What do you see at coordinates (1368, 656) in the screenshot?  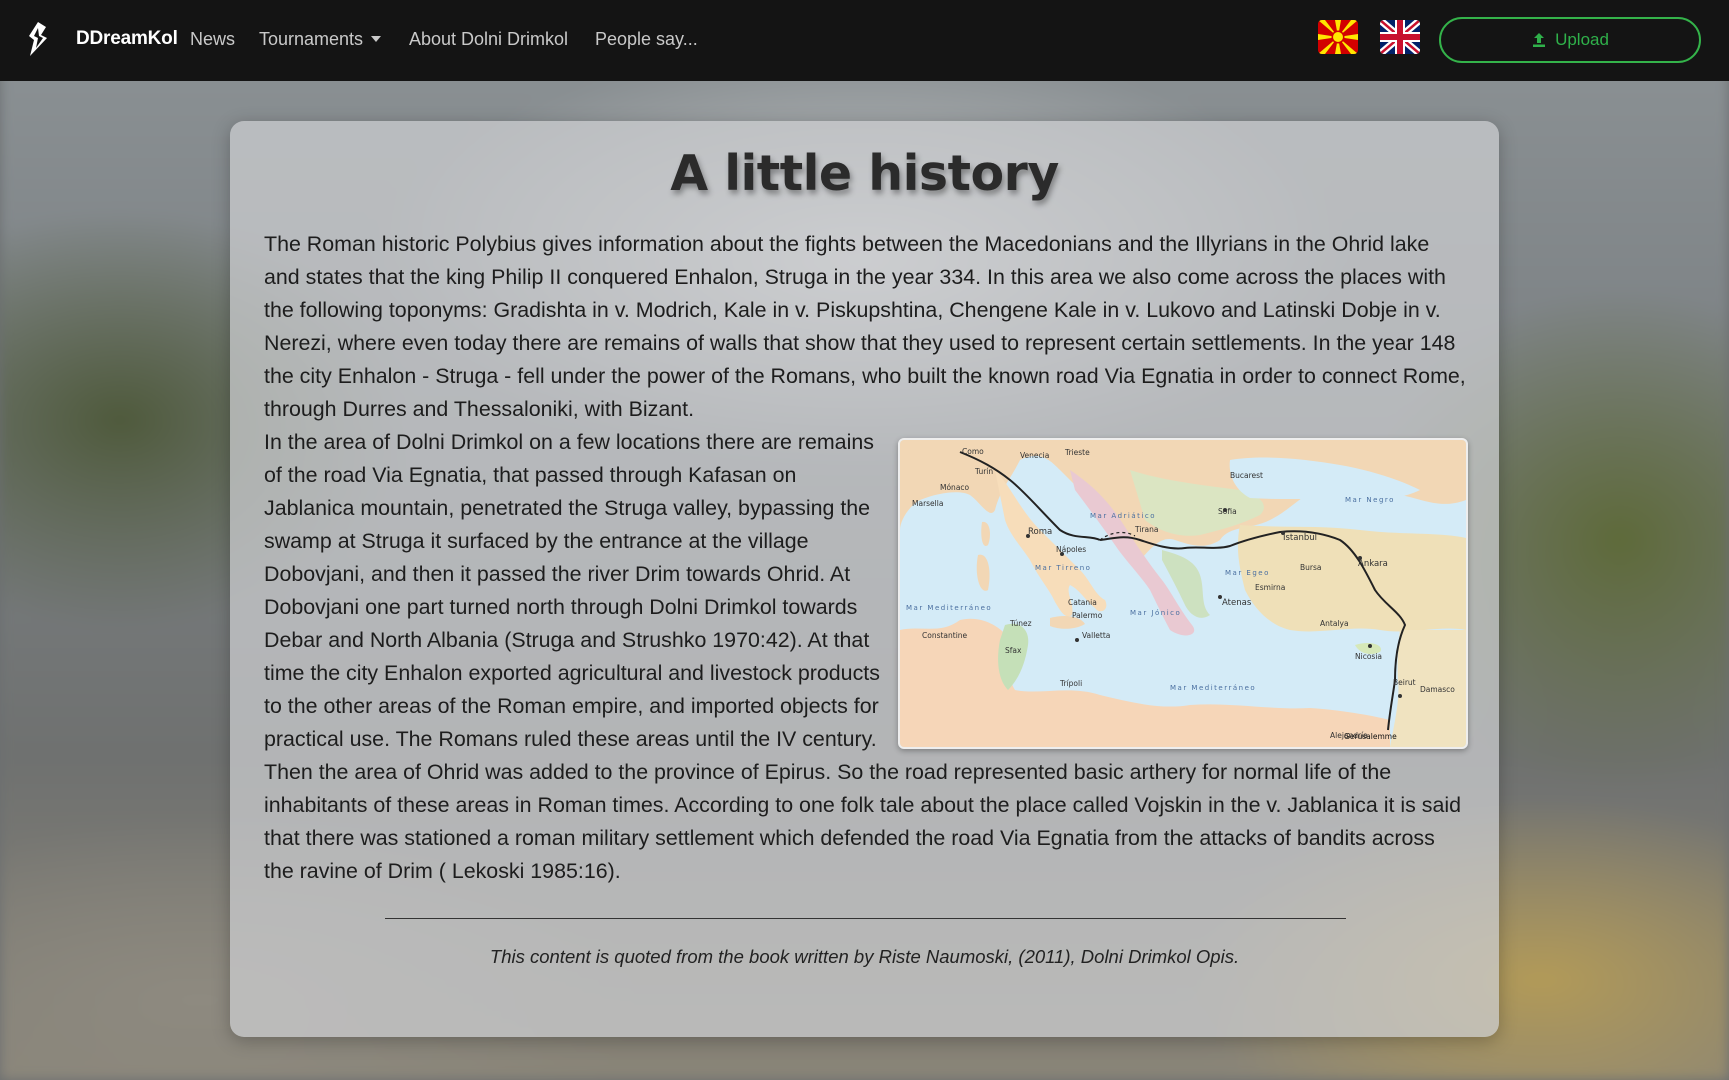 I see `map-label-nicosia: Nicosia` at bounding box center [1368, 656].